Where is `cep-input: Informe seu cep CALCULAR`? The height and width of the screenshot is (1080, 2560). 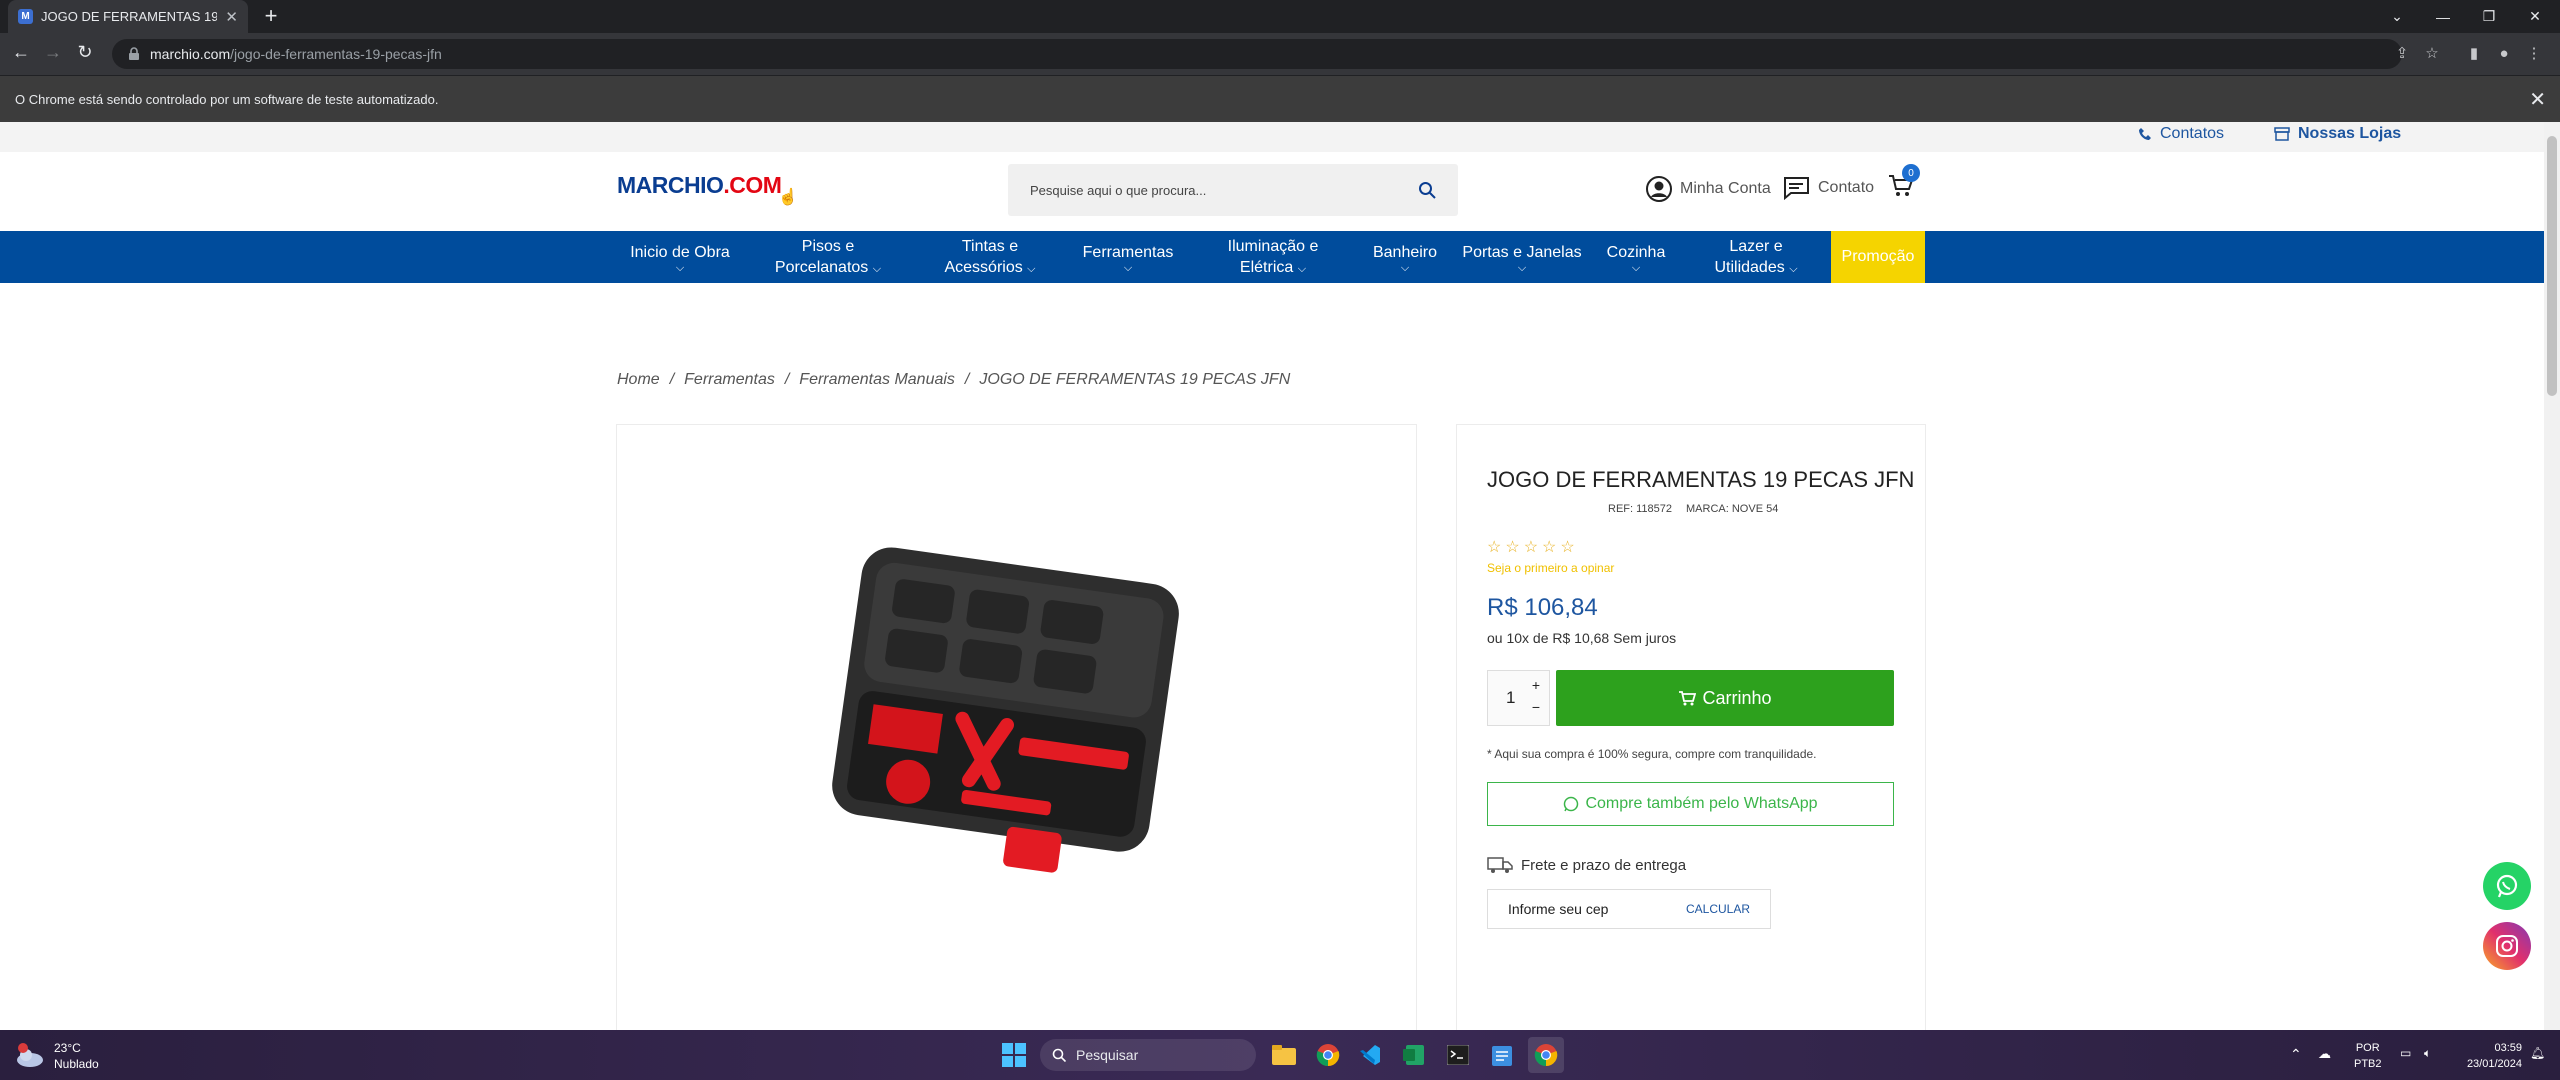
cep-input: Informe seu cep CALCULAR is located at coordinates (1629, 909).